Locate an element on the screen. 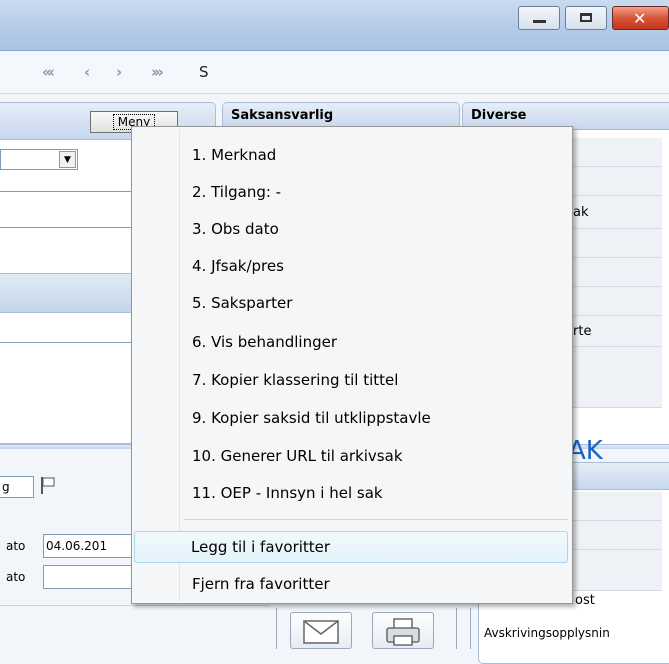 This screenshot has width=669, height=664. window-titlebar: ✕ is located at coordinates (334, 25).